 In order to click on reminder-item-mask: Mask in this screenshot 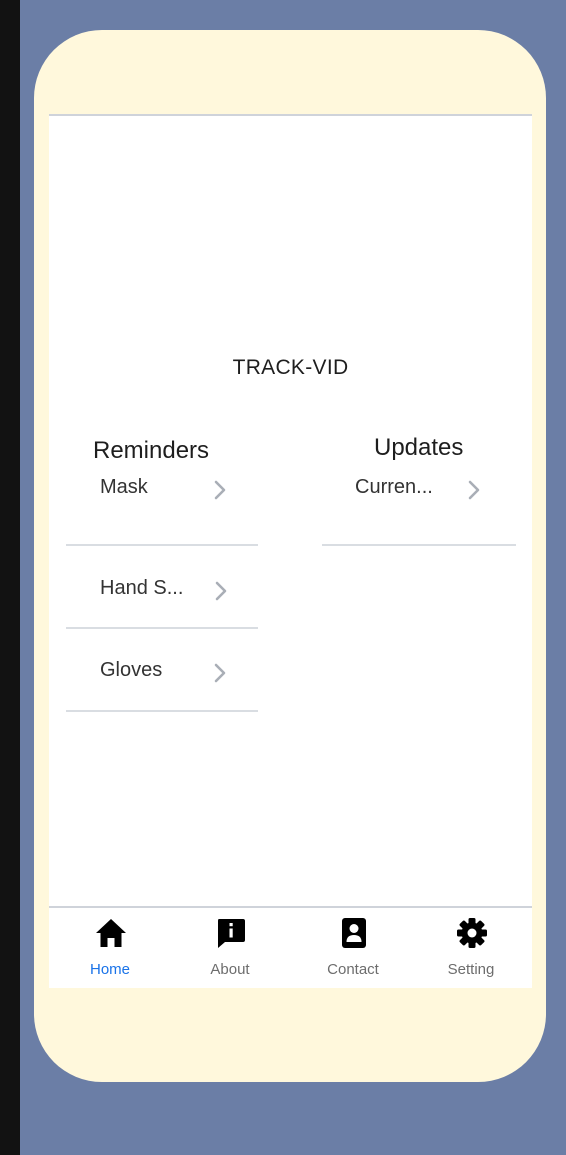, I will do `click(162, 505)`.